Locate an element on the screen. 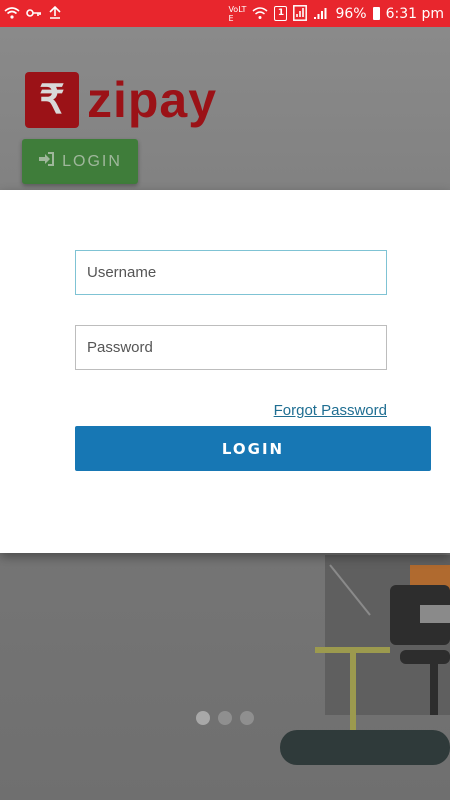 The height and width of the screenshot is (800, 450). battery-percentage: 96% is located at coordinates (351, 13).